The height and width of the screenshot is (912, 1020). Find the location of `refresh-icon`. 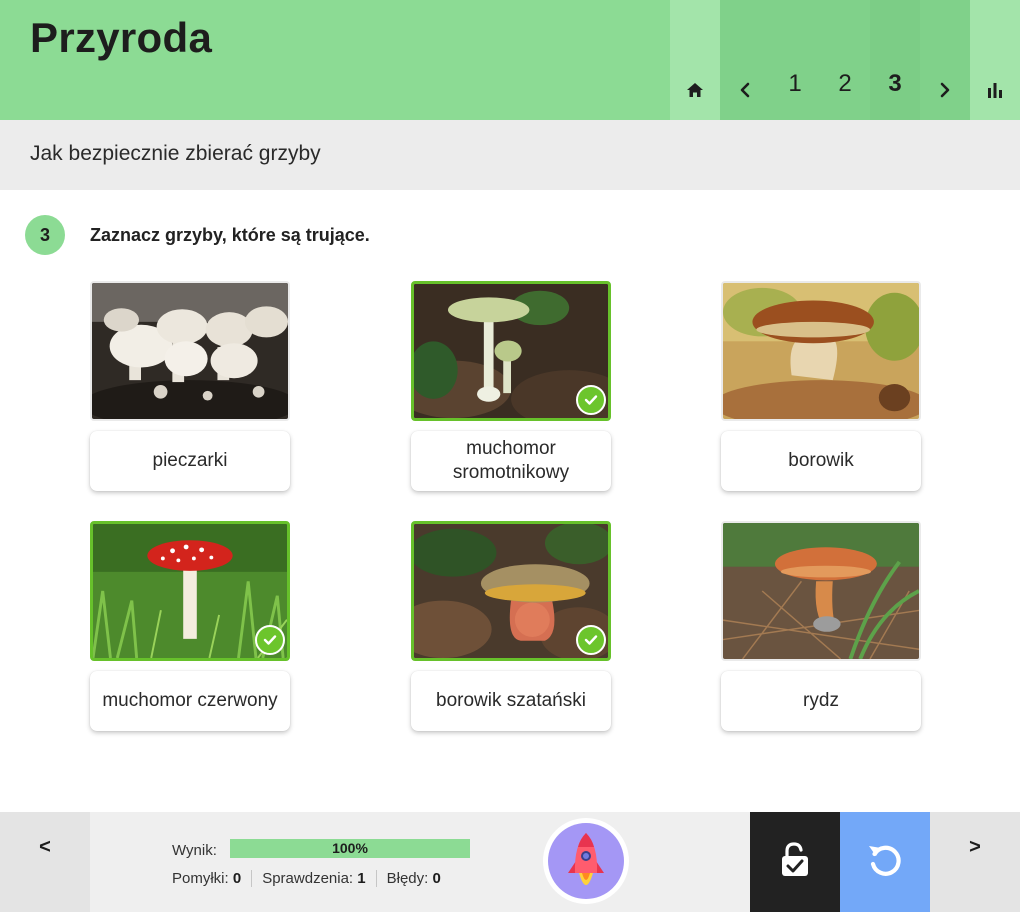

refresh-icon is located at coordinates (885, 862).